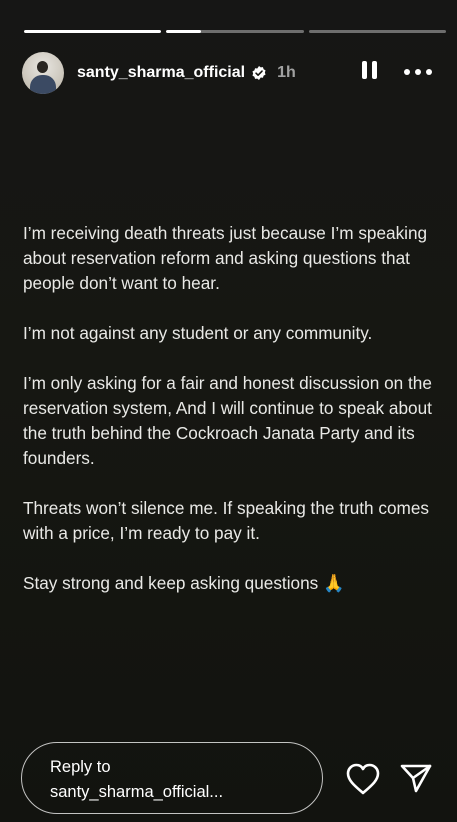 The image size is (457, 822). I want to click on story-progress-bar, so click(235, 31).